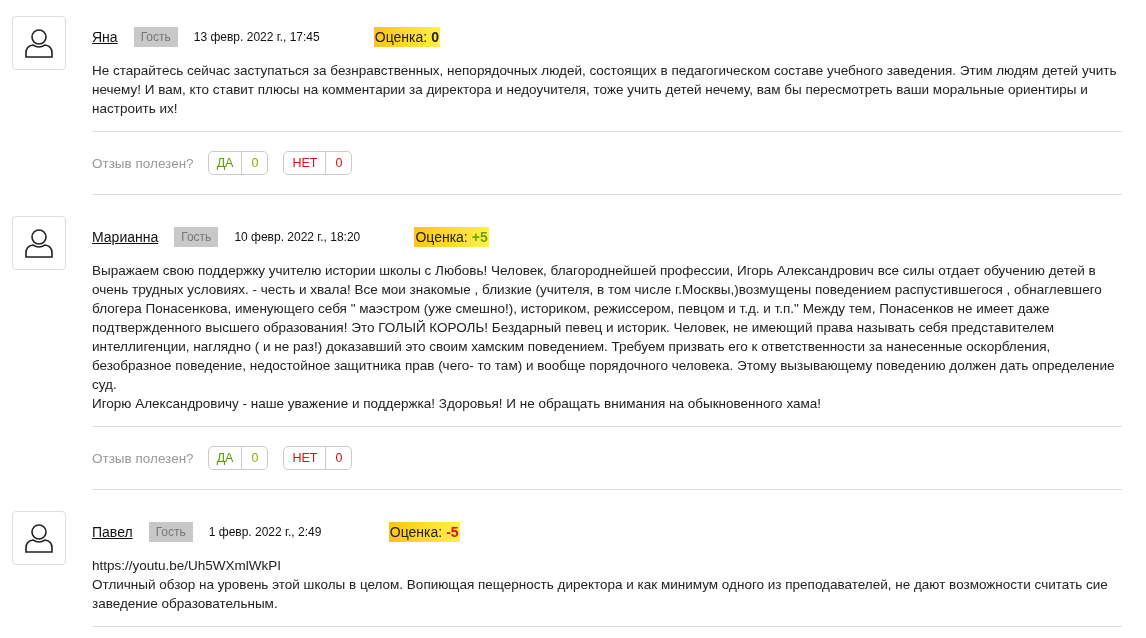 The height and width of the screenshot is (638, 1146). I want to click on rating-value: +5, so click(479, 236).